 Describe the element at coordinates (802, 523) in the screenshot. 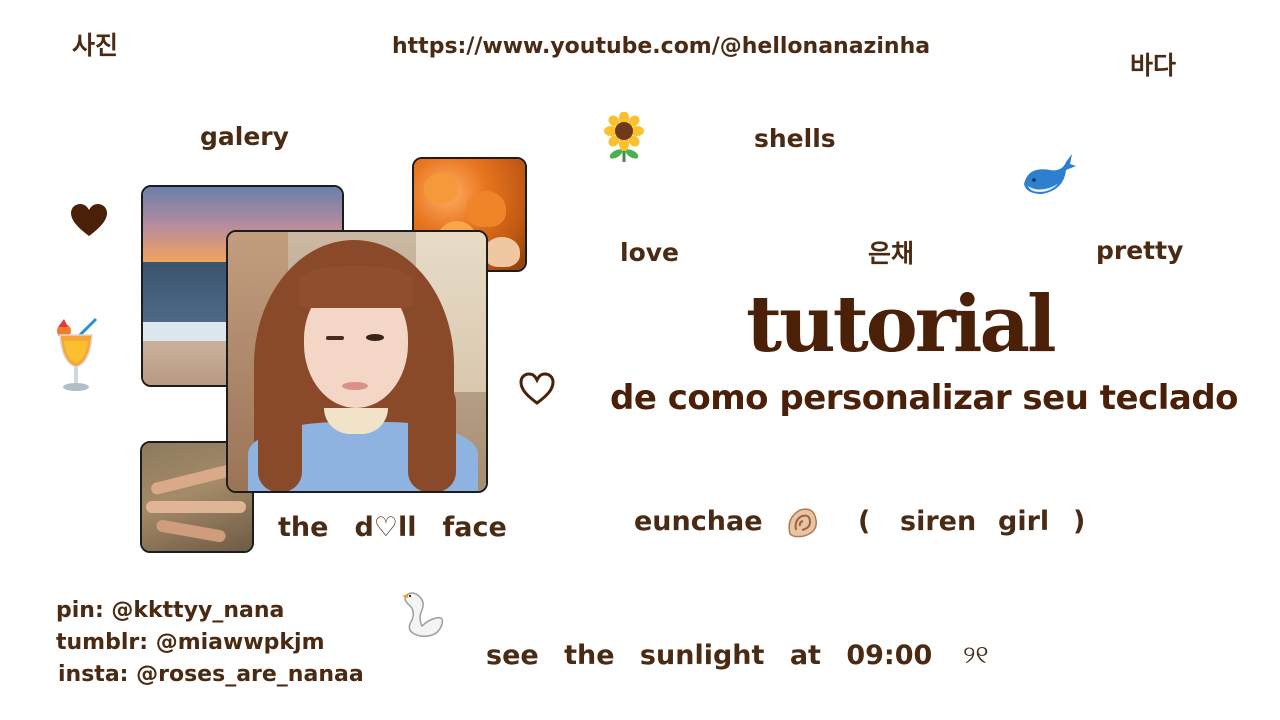

I see `shell-icon` at that location.